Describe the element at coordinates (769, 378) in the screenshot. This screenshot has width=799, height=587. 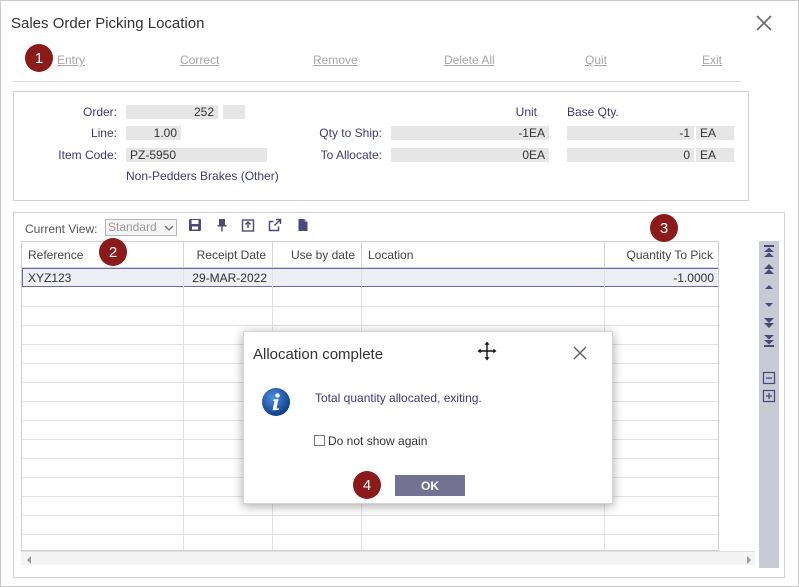
I see `collapse-icon` at that location.